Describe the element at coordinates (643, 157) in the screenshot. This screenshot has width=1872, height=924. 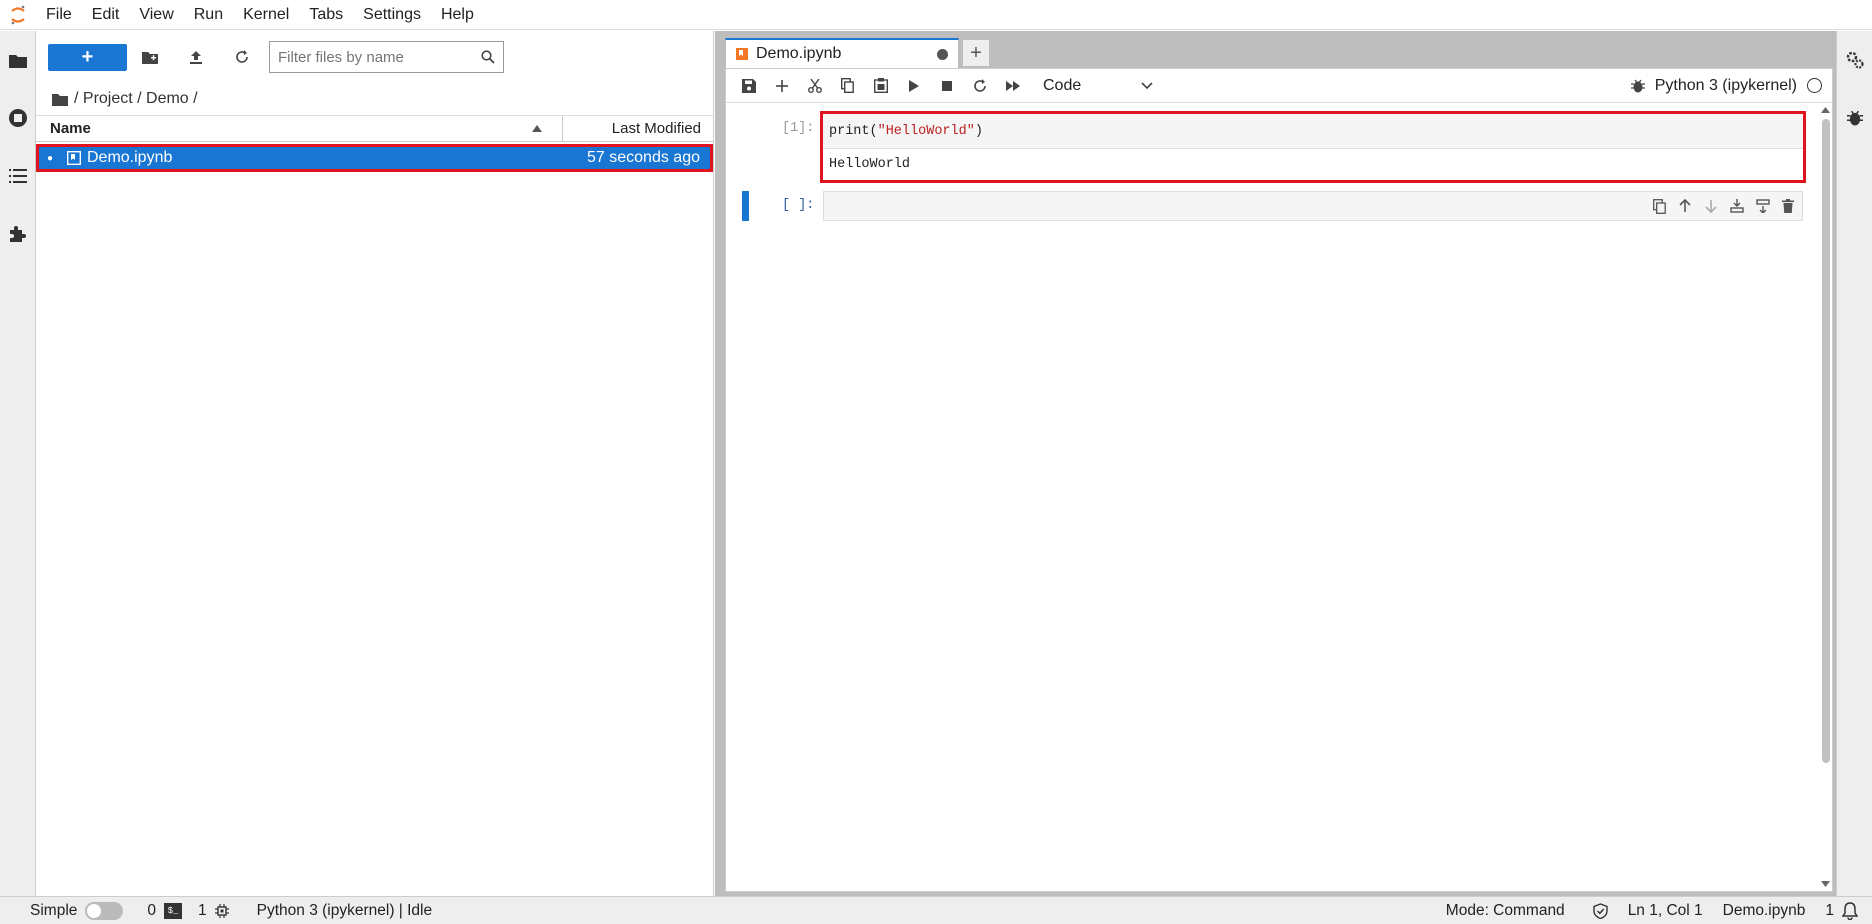
I see `file-modified: 57 seconds ago` at that location.